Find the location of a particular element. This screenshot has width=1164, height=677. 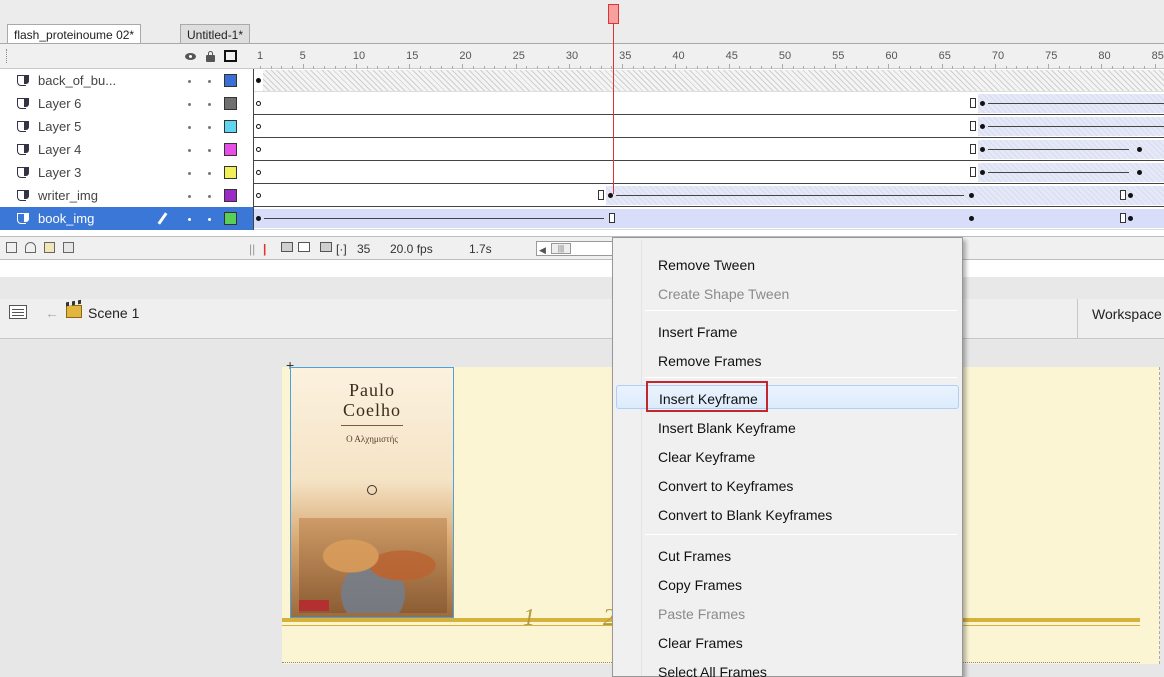

menu-item-clear-frames: Clear Frames is located at coordinates (787, 642).